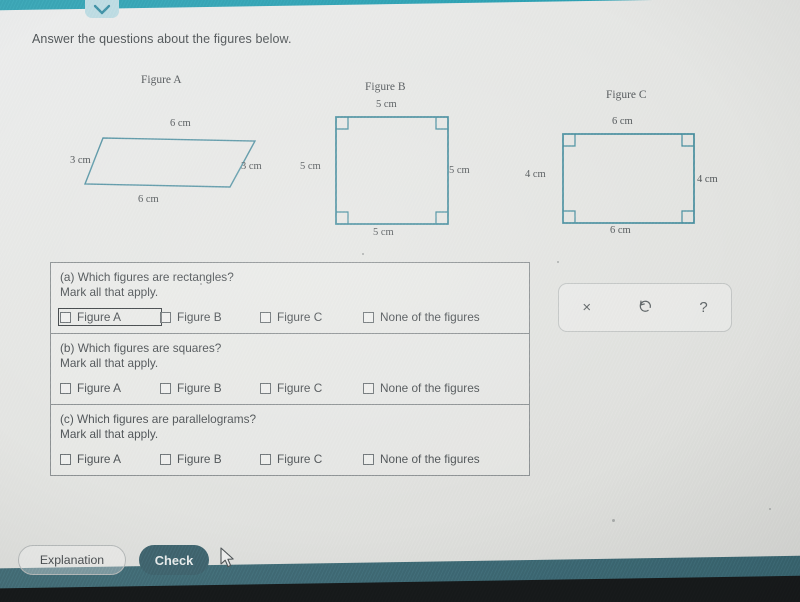  Describe the element at coordinates (620, 230) in the screenshot. I see `figure-c-dim-bottom: 6 cm` at that location.